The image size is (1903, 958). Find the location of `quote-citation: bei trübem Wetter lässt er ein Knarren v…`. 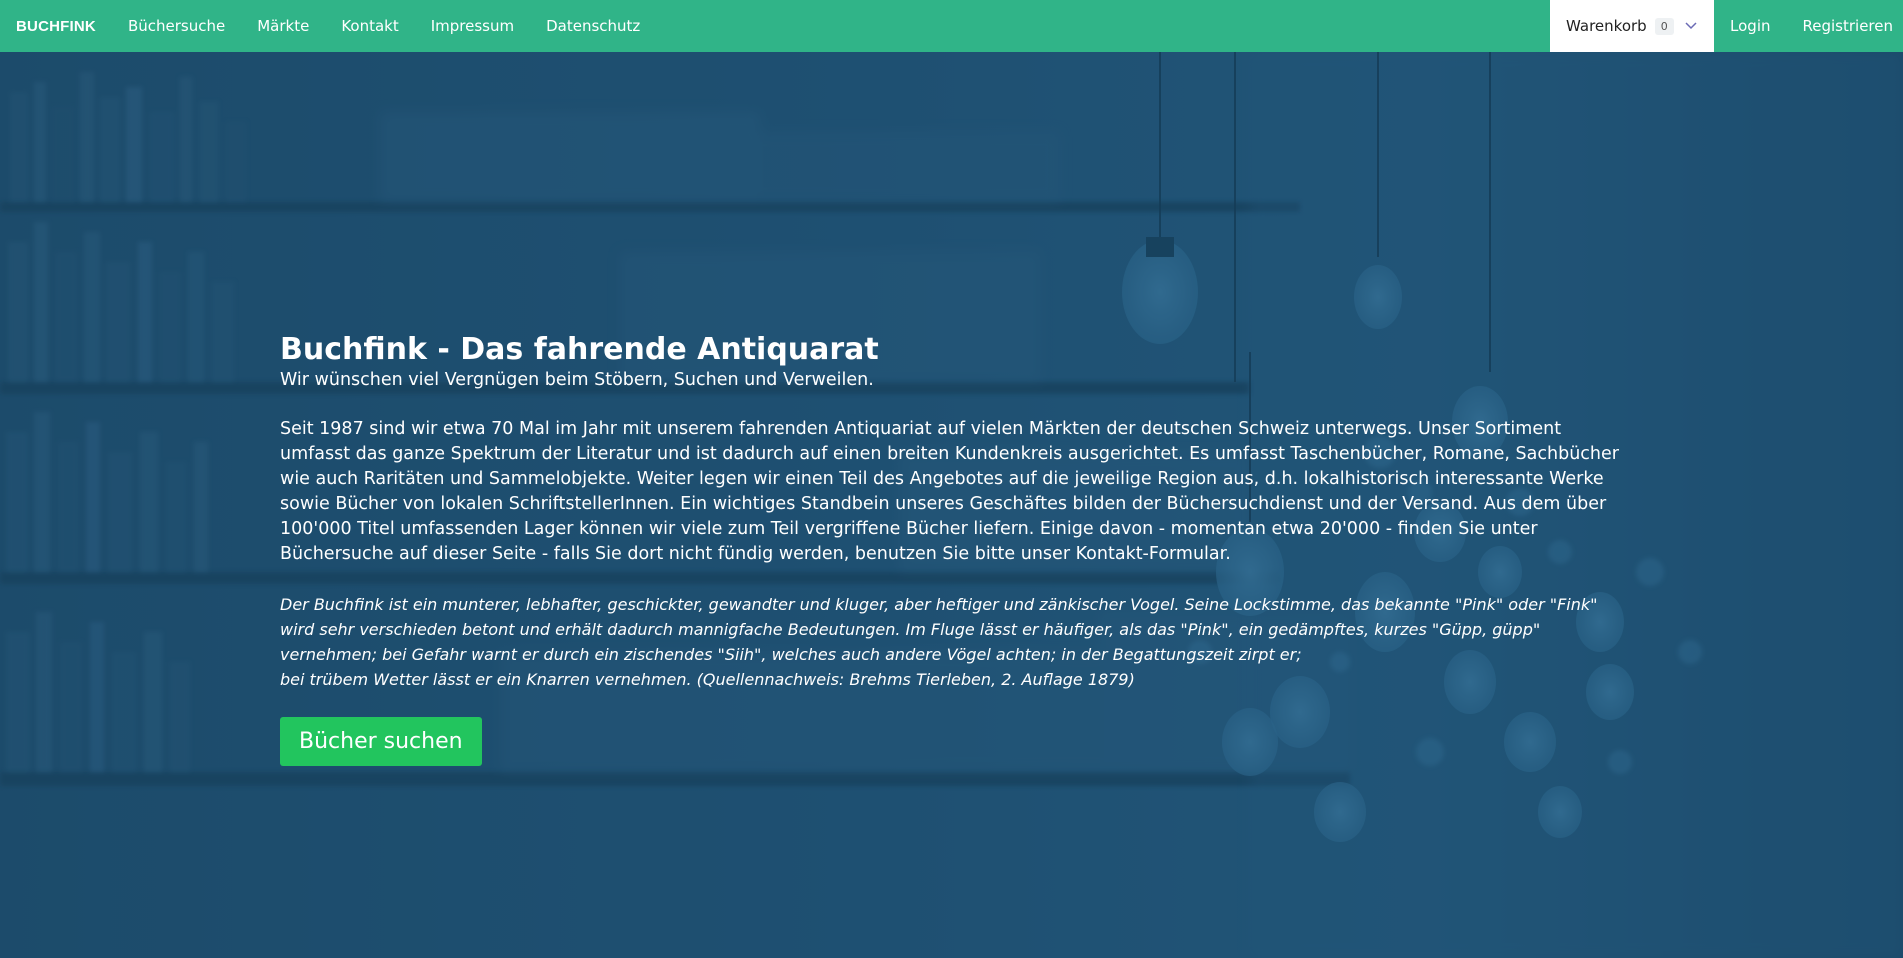

quote-citation: bei trübem Wetter lässt er ein Knarren v… is located at coordinates (707, 679).